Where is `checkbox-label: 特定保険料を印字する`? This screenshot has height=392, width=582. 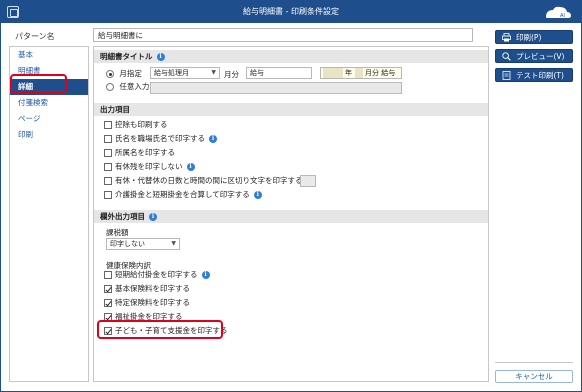
checkbox-label: 特定保険料を印字する is located at coordinates (152, 302).